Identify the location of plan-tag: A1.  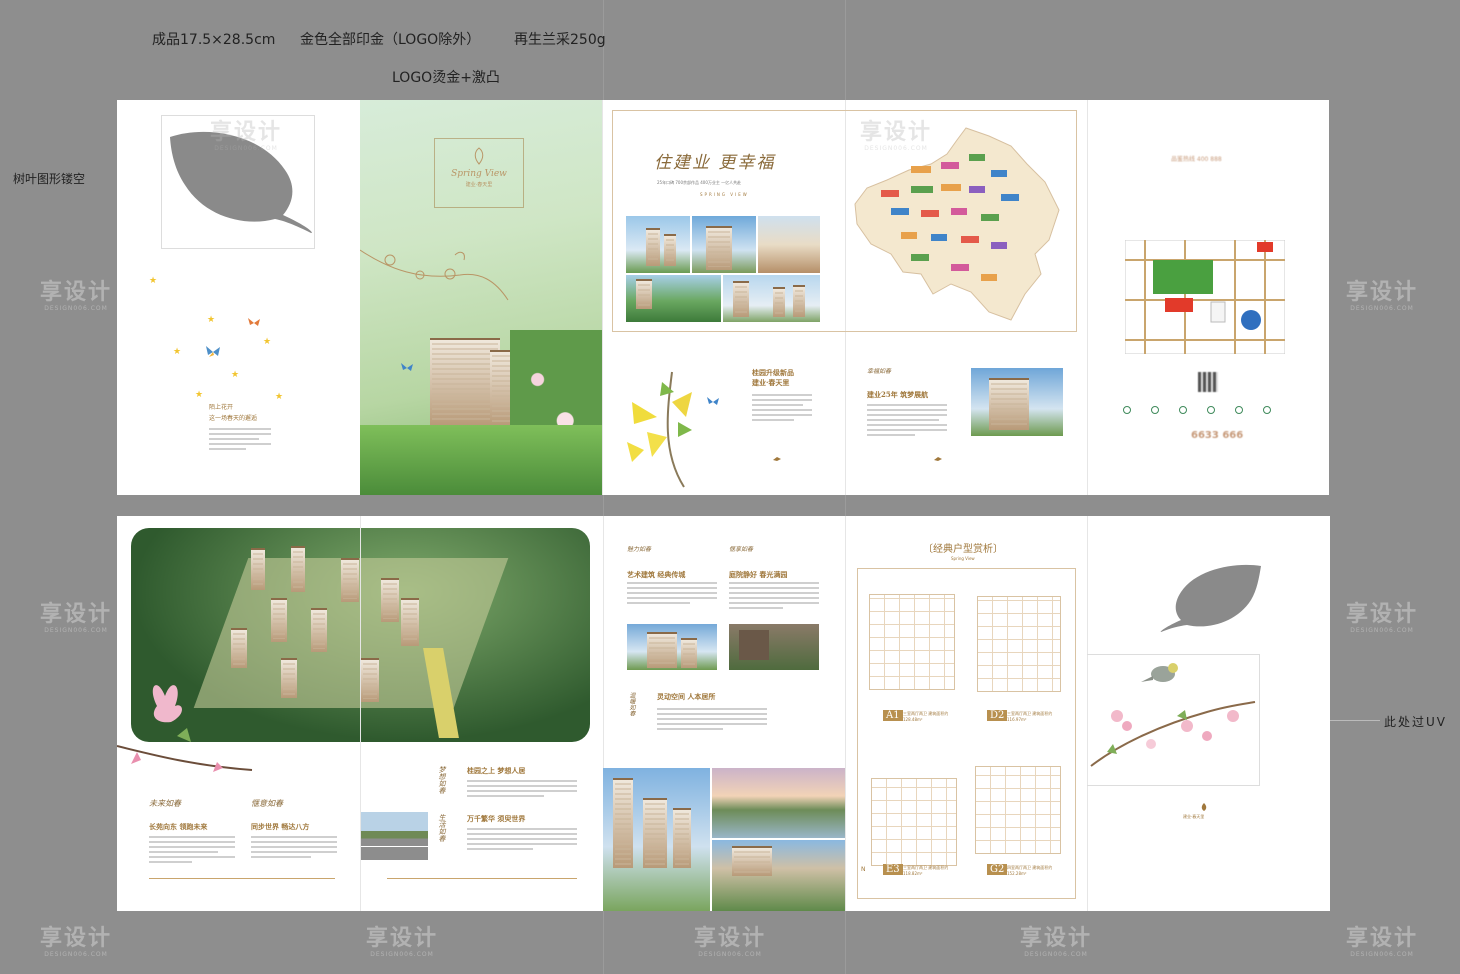
(893, 715).